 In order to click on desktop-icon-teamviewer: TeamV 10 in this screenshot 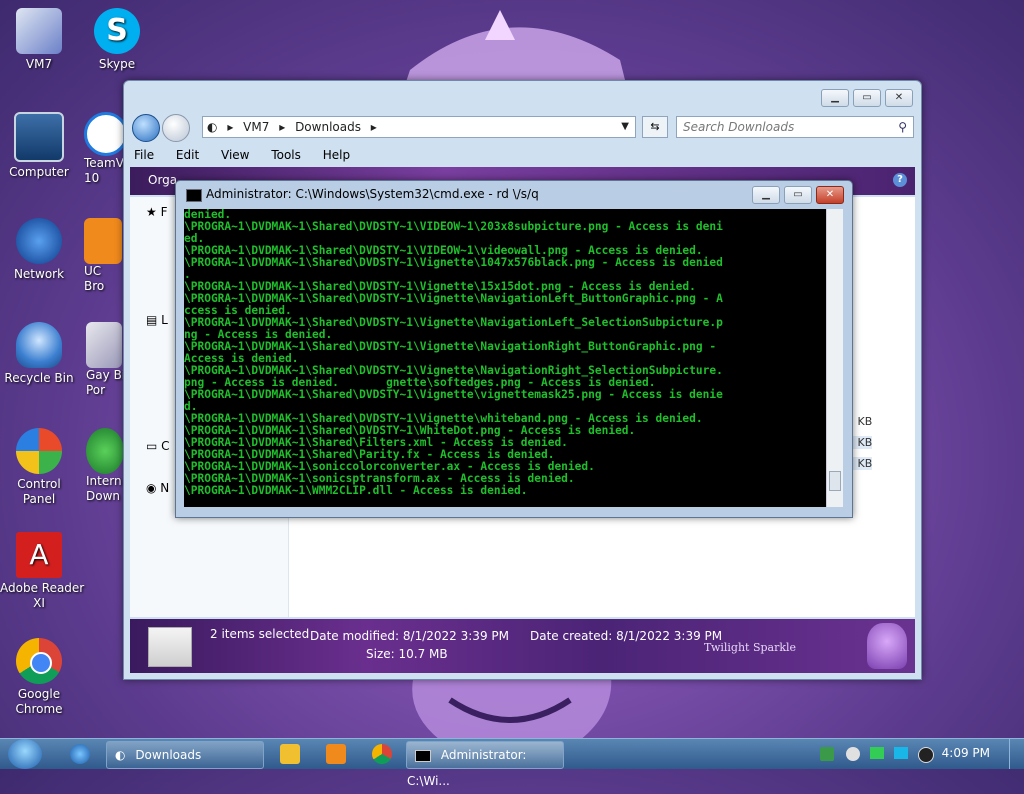, I will do `click(106, 149)`.